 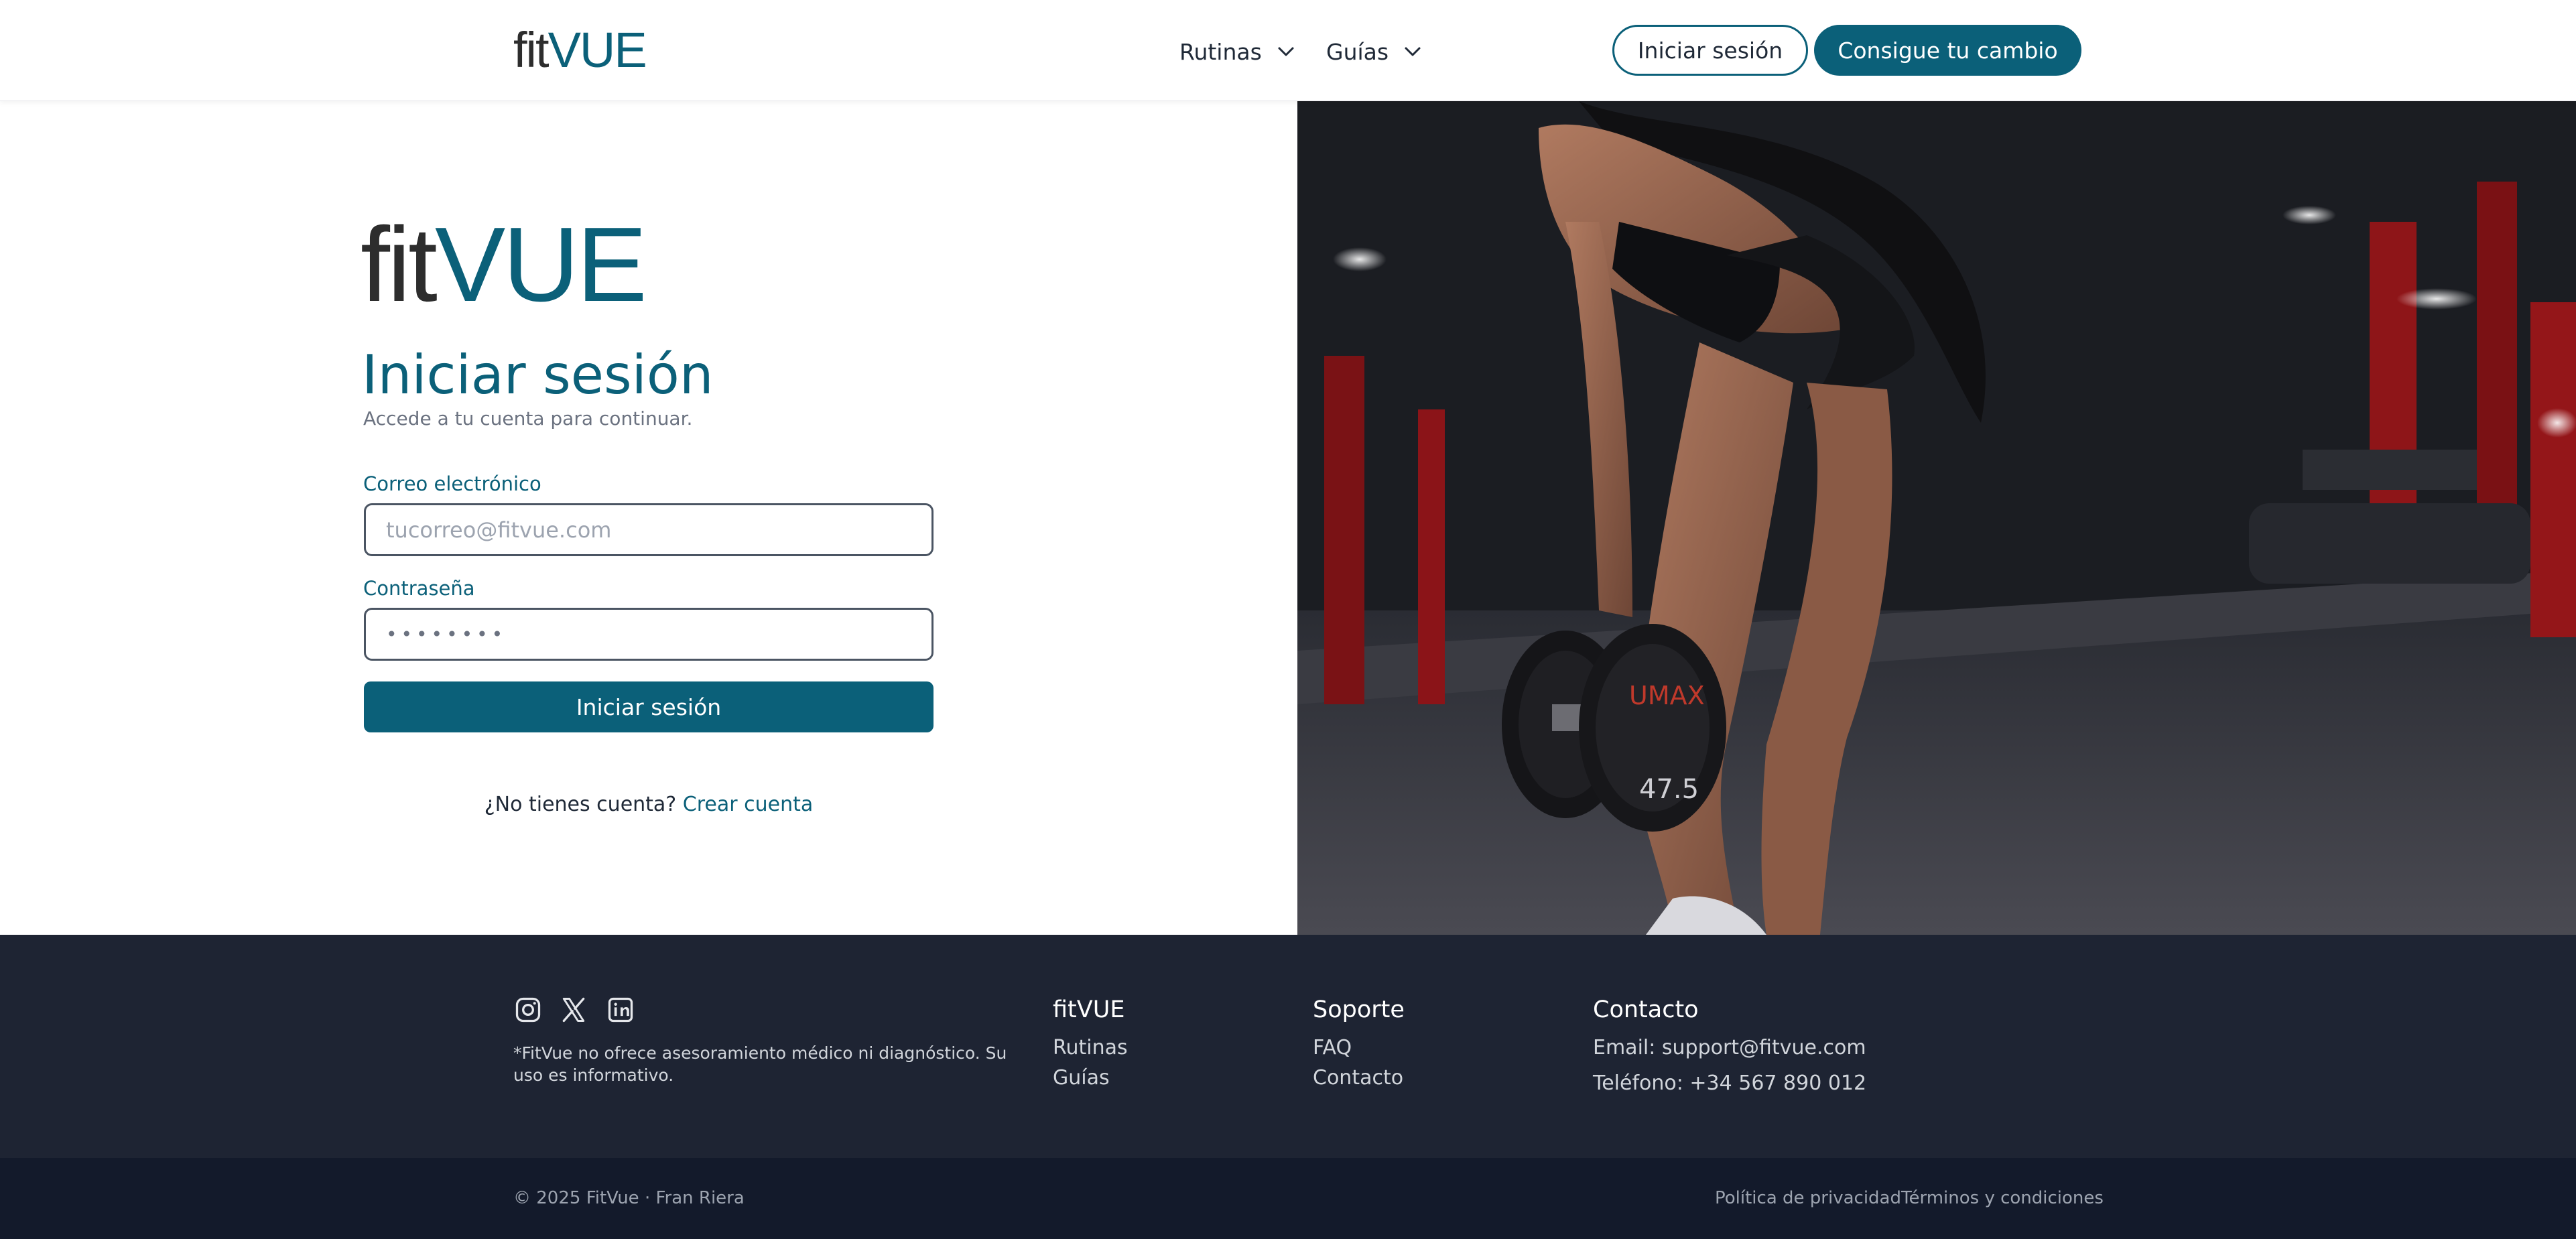 What do you see at coordinates (1089, 1009) in the screenshot?
I see `footer-col-brand-title: fitVUE` at bounding box center [1089, 1009].